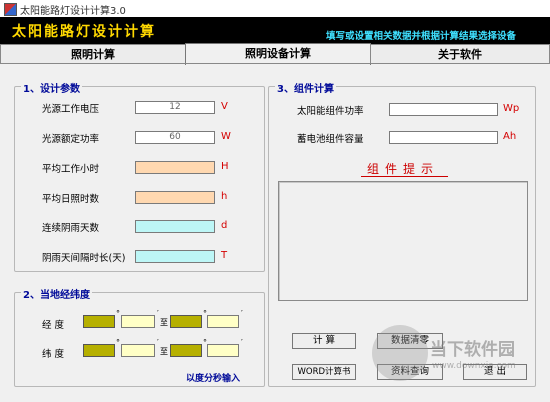  Describe the element at coordinates (71, 139) in the screenshot. I see `label-power: 光源额定功率` at that location.